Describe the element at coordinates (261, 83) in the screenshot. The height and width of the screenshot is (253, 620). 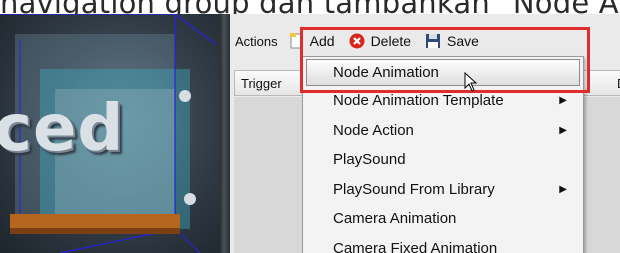
I see `column-header-trigger: Trigger` at that location.